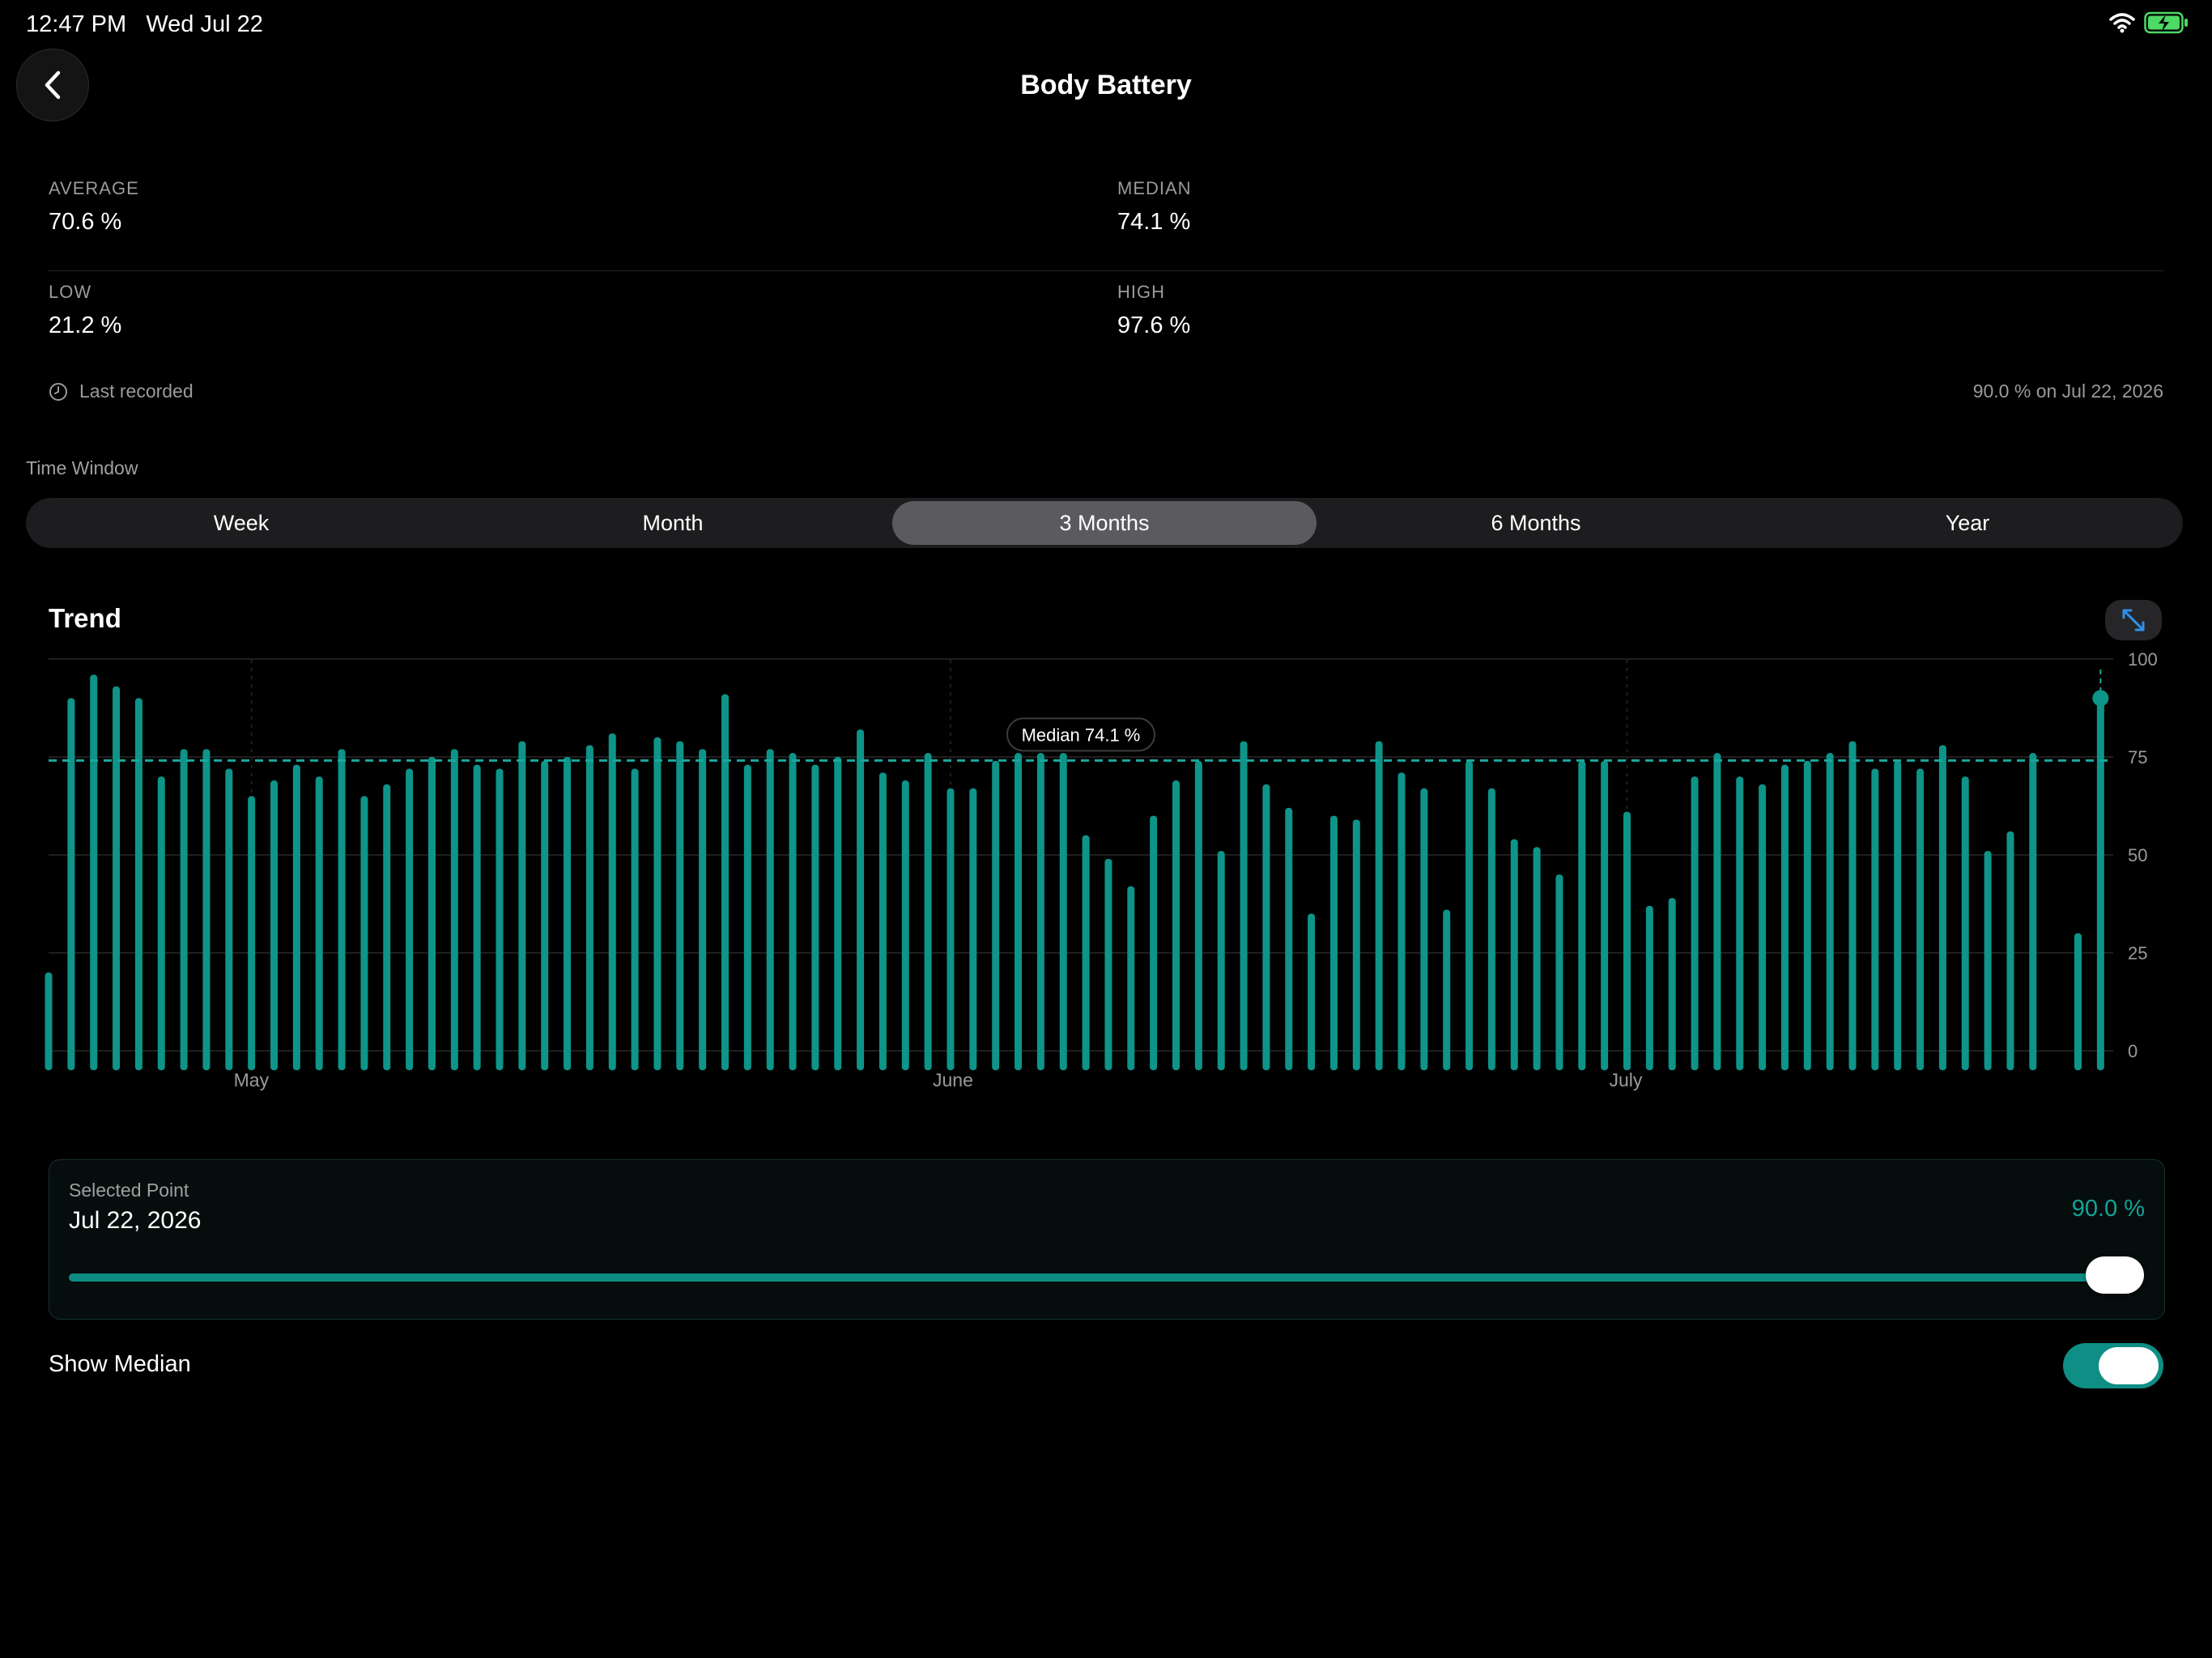 The width and height of the screenshot is (2212, 1658). What do you see at coordinates (2113, 1365) in the screenshot?
I see `show-median-toggle` at bounding box center [2113, 1365].